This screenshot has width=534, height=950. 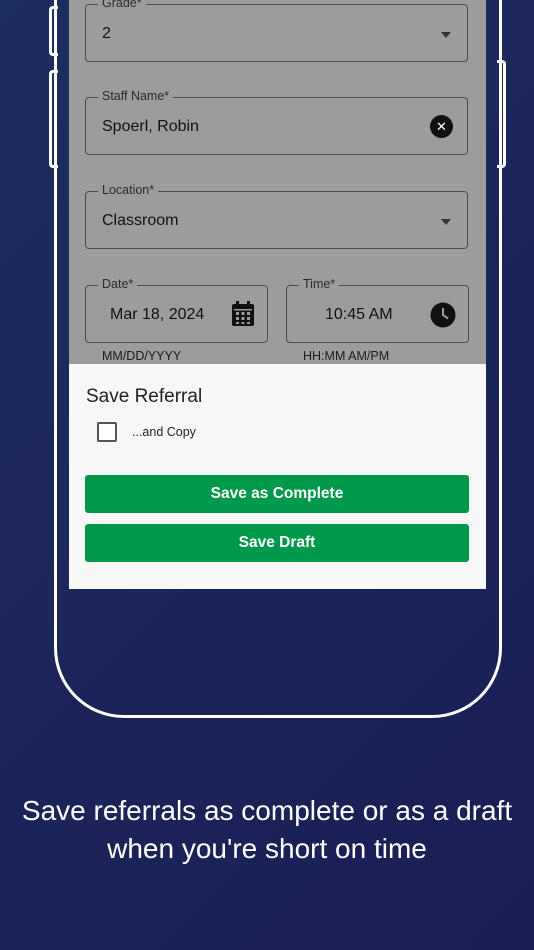 What do you see at coordinates (142, 356) in the screenshot?
I see `date-format-hint: MM/DD/YYYY` at bounding box center [142, 356].